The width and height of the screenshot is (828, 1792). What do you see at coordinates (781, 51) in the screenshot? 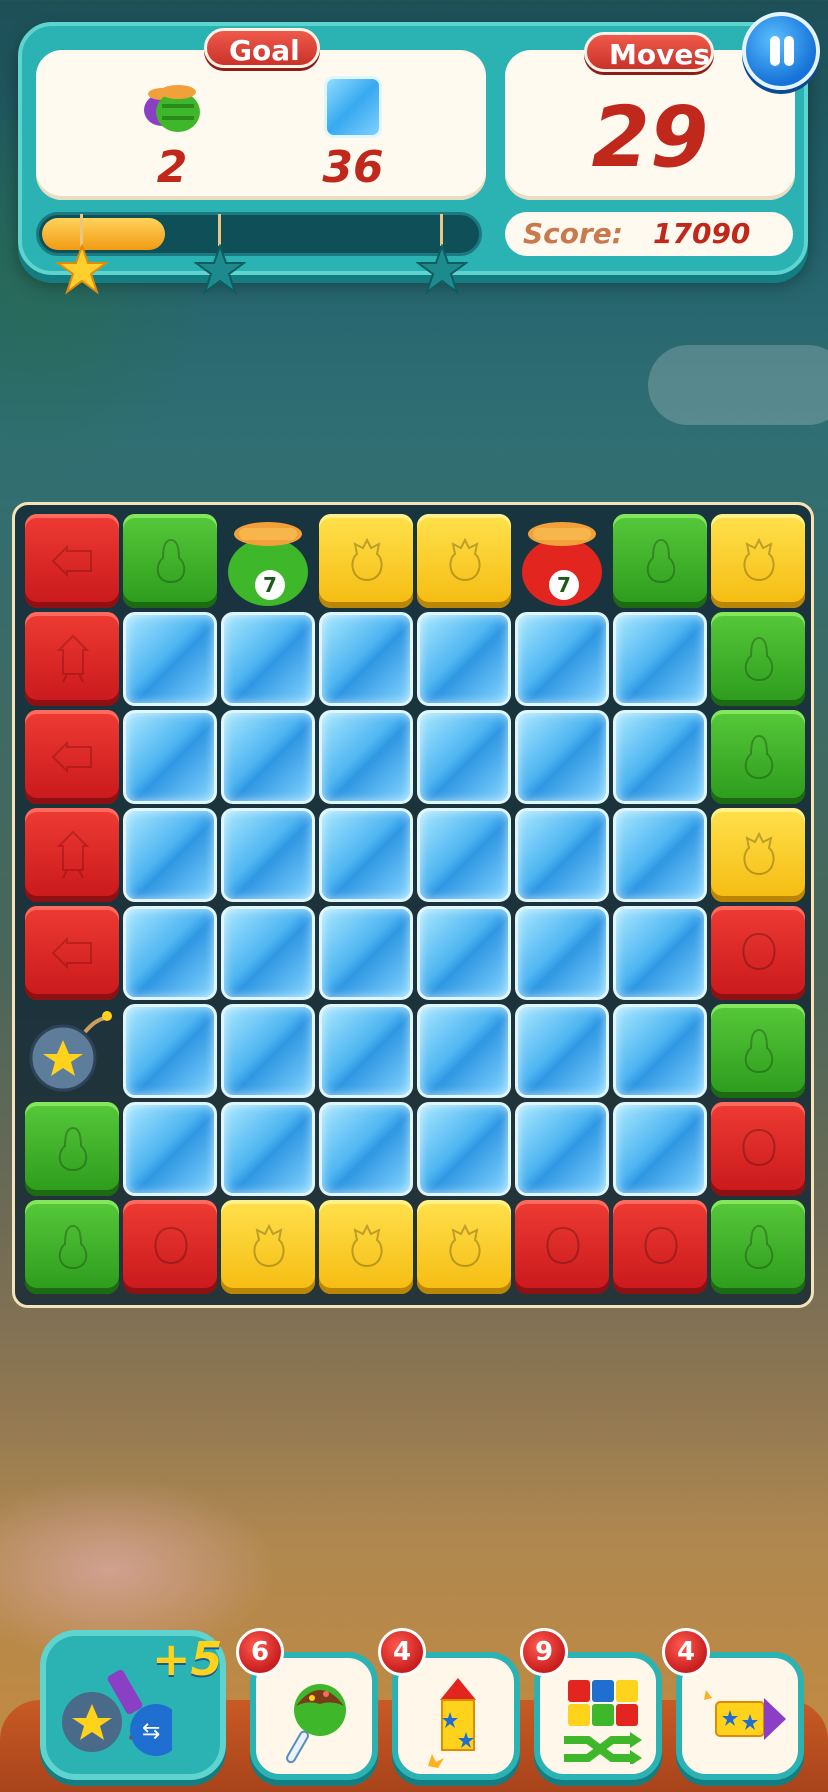
I see `pause-button` at bounding box center [781, 51].